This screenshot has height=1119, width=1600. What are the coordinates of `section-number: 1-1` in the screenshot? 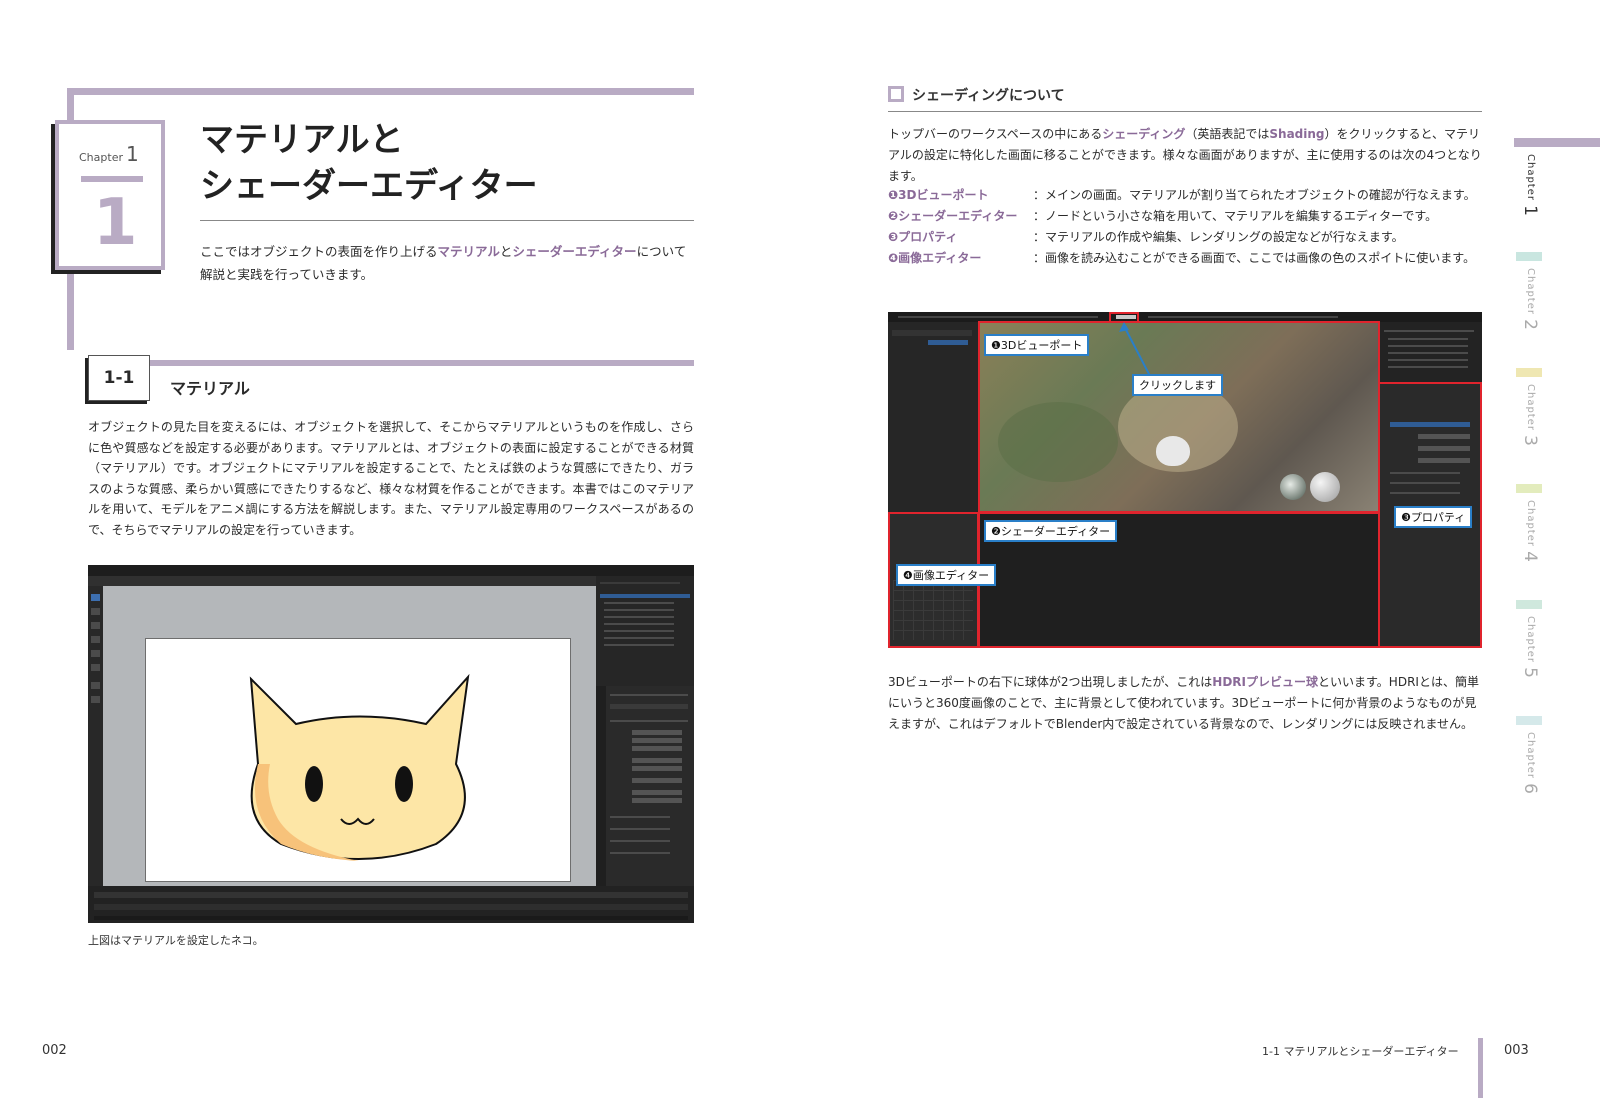 It's located at (119, 378).